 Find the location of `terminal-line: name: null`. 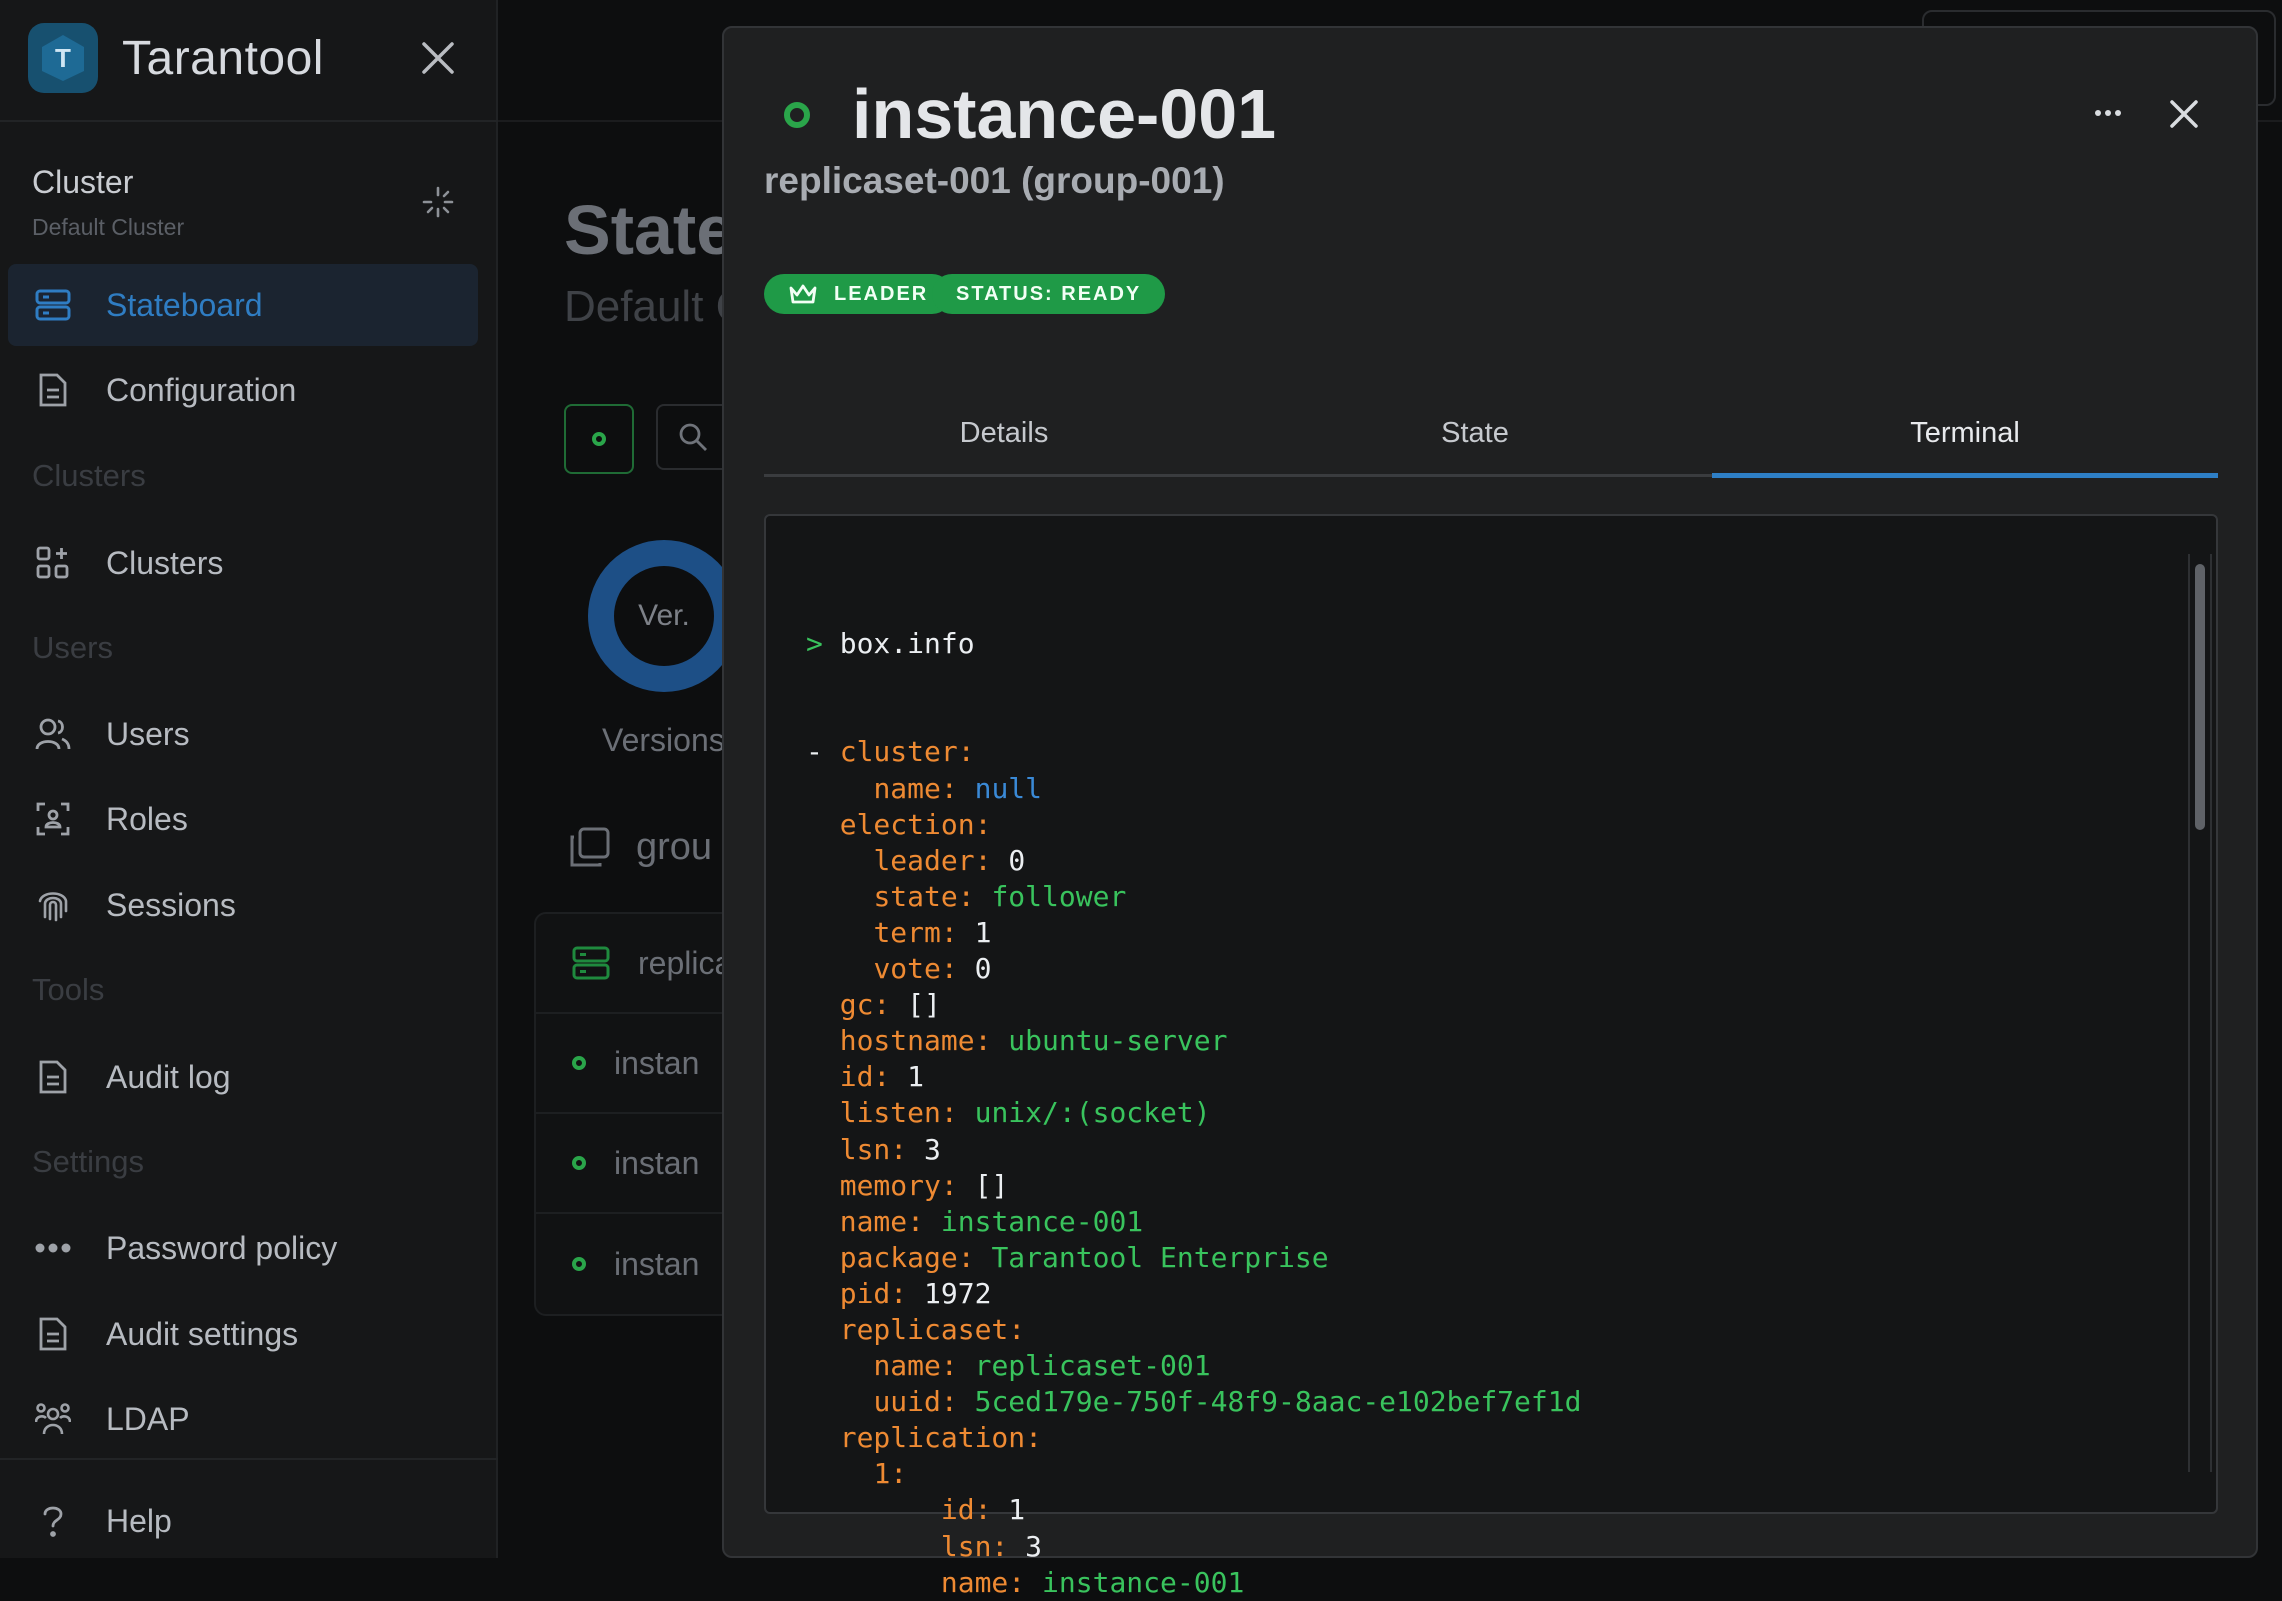

terminal-line: name: null is located at coordinates (1193, 789).